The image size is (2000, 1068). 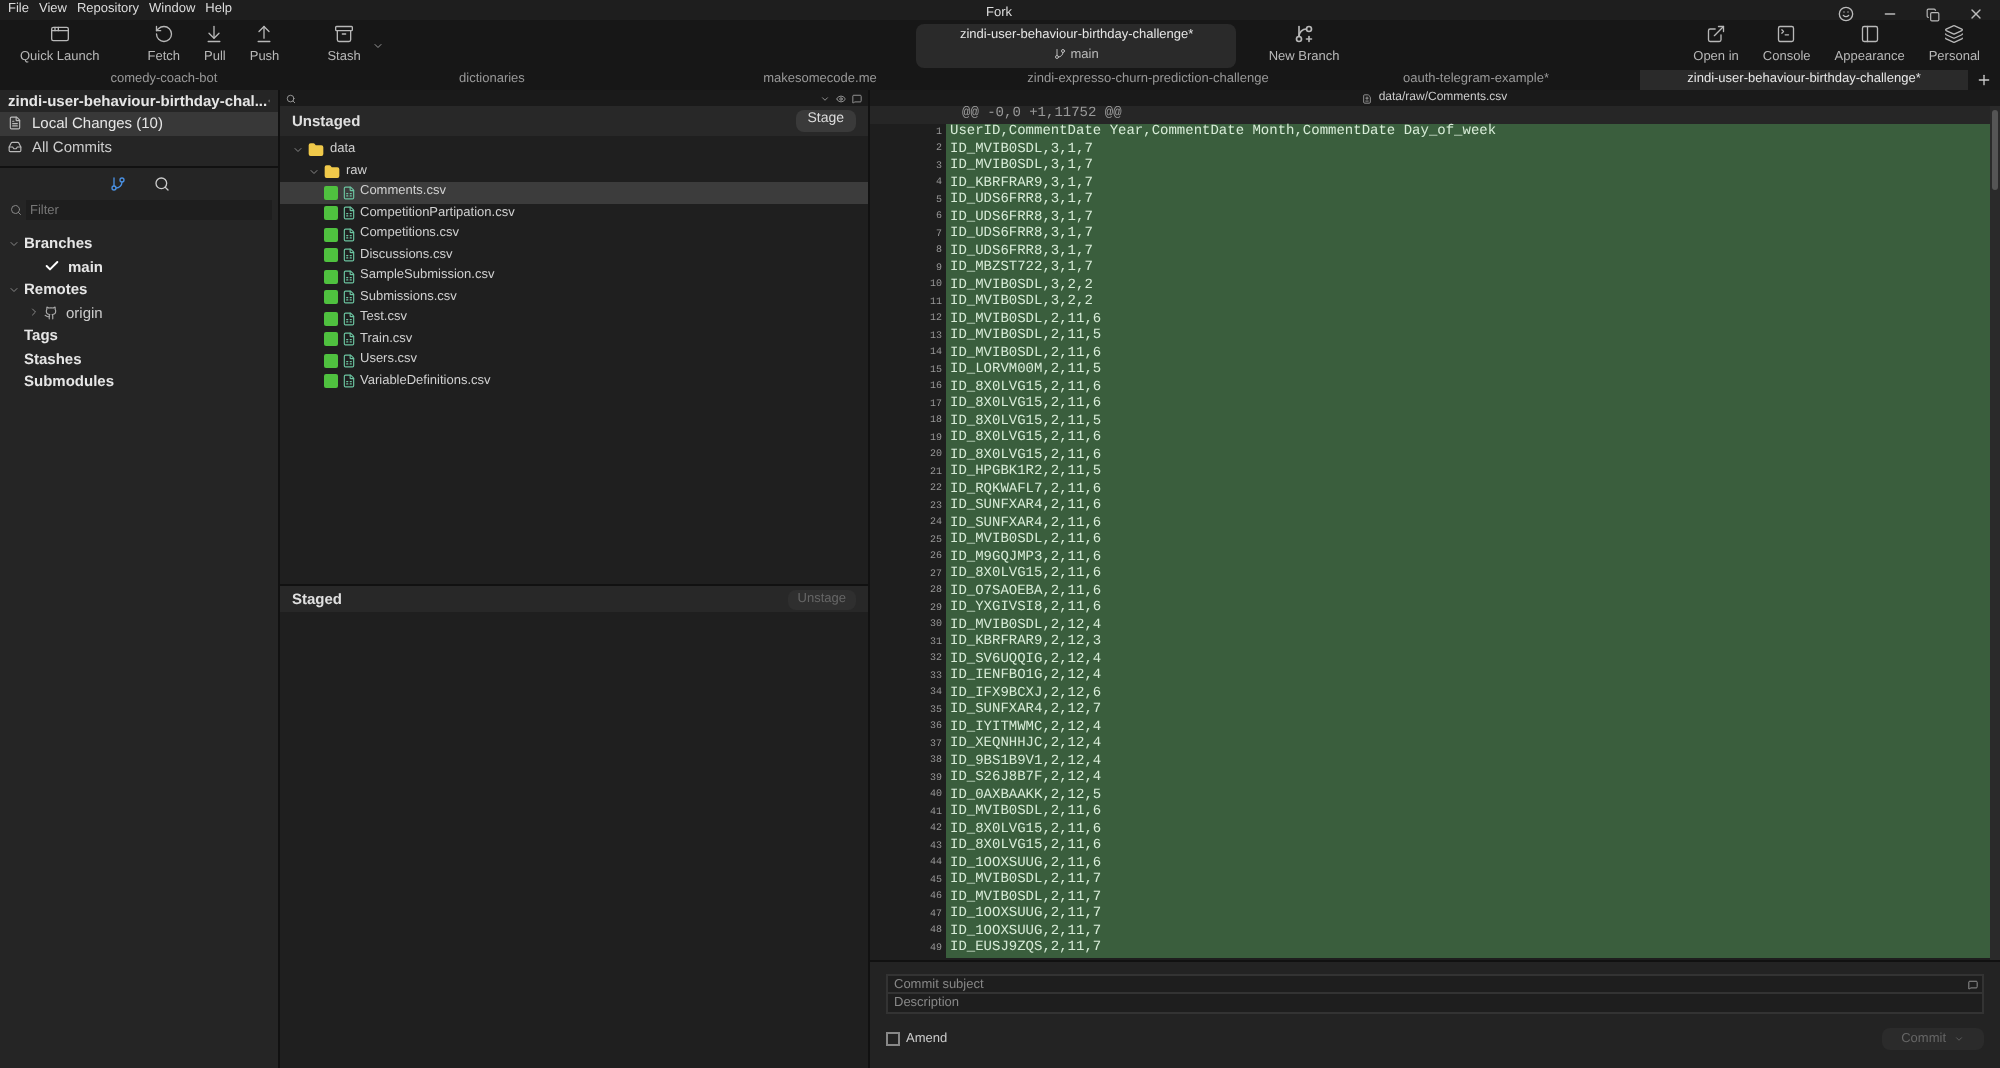 I want to click on stash-icon, so click(x=344, y=33).